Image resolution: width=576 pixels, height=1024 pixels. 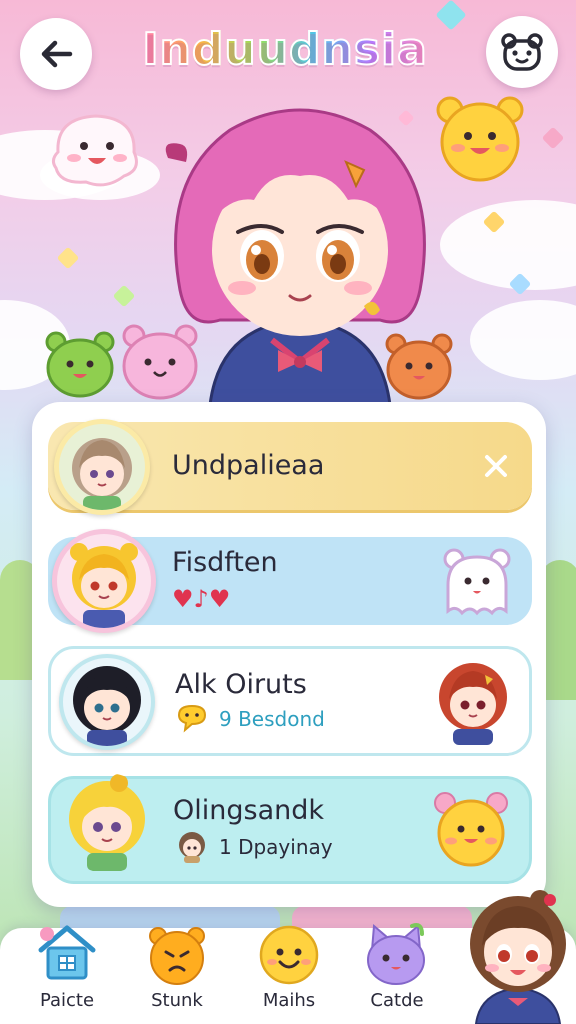 I want to click on yellow-bear-icon, so click(x=471, y=829).